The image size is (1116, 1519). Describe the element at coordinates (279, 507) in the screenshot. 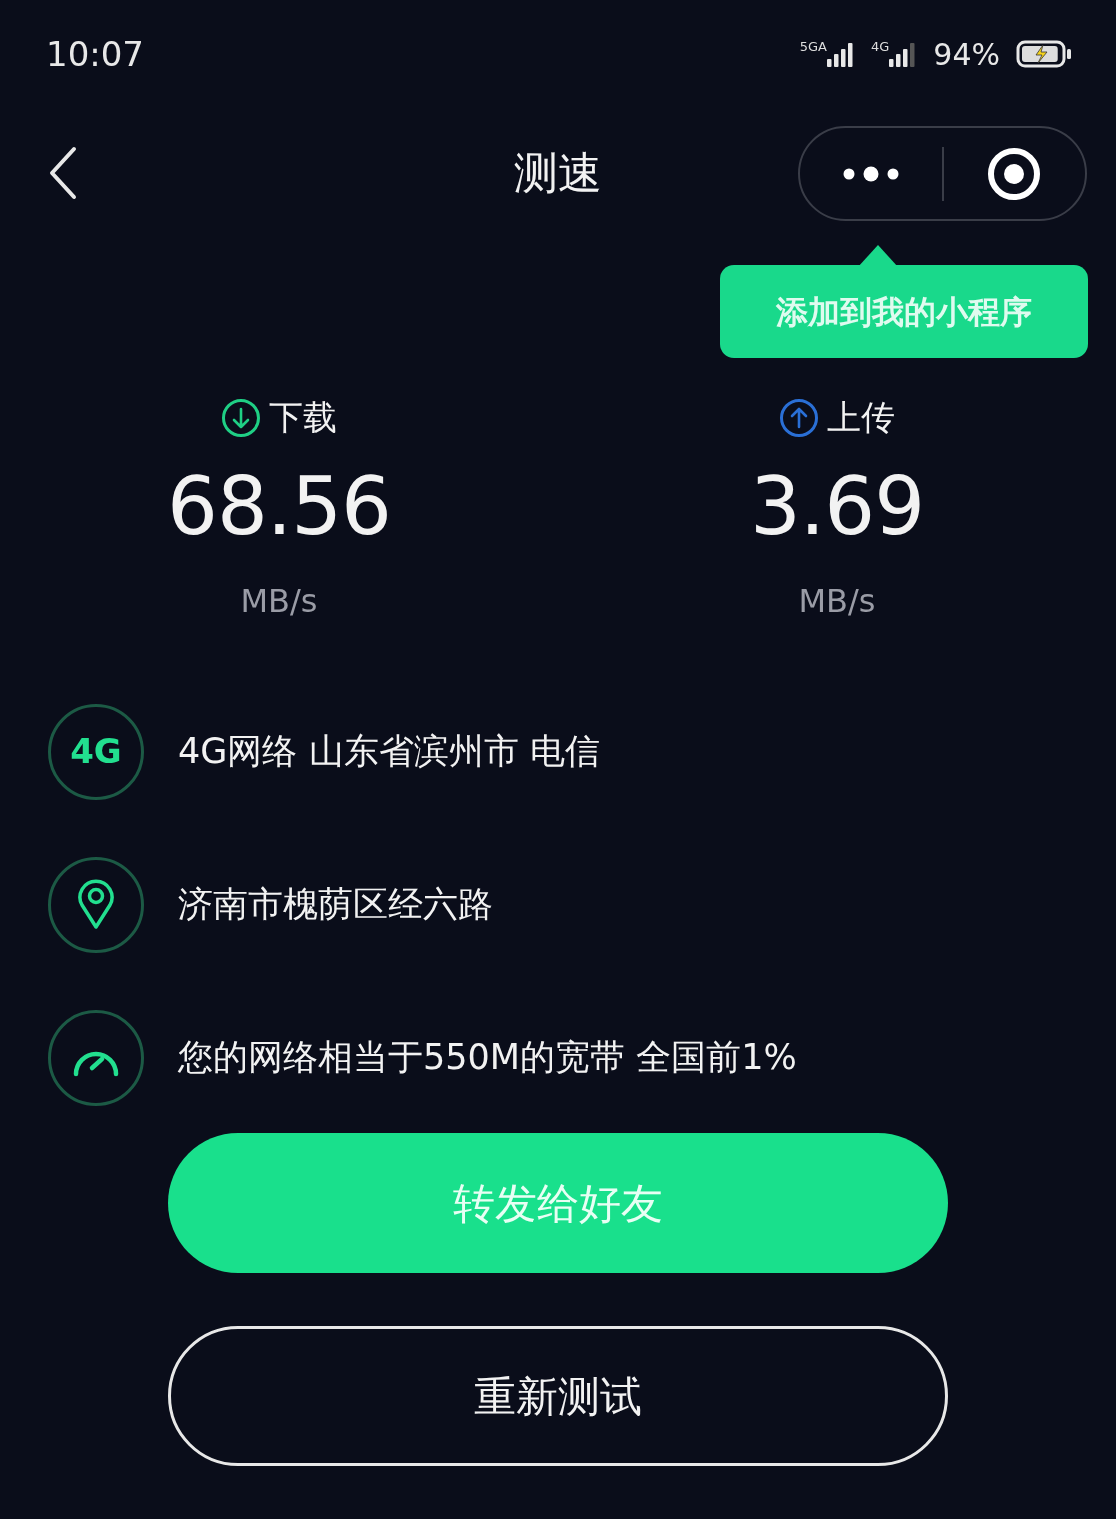

I see `speed-value: 68.56` at that location.